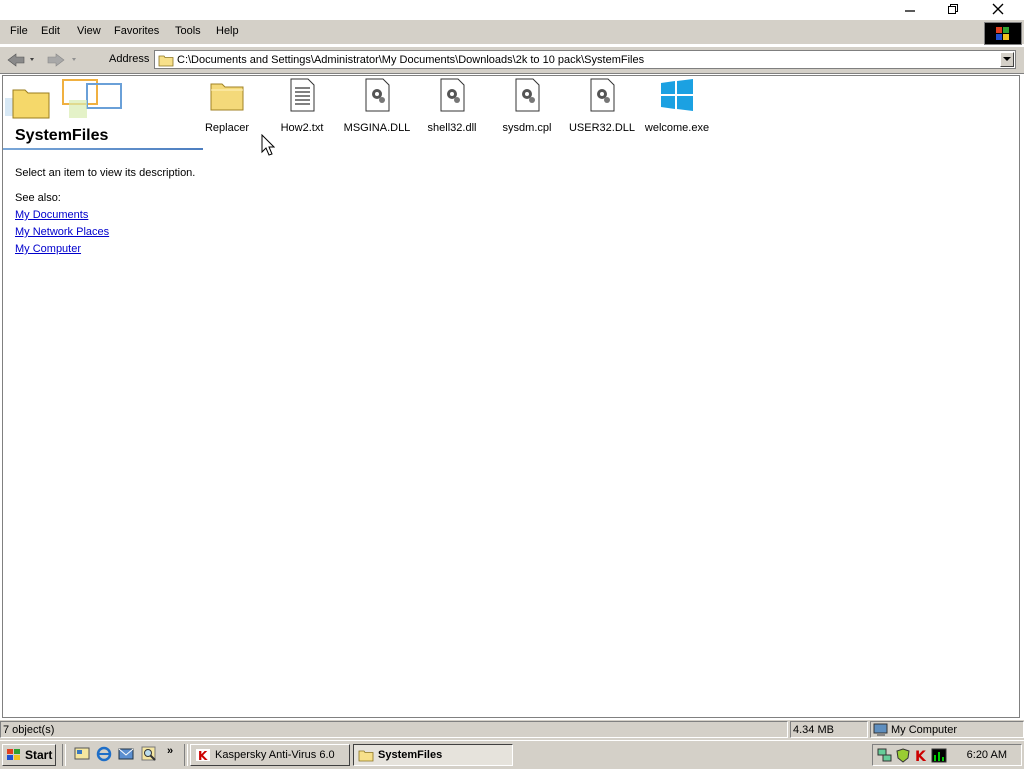 This screenshot has height=769, width=1024. What do you see at coordinates (939, 755) in the screenshot?
I see `task-manager-icon` at bounding box center [939, 755].